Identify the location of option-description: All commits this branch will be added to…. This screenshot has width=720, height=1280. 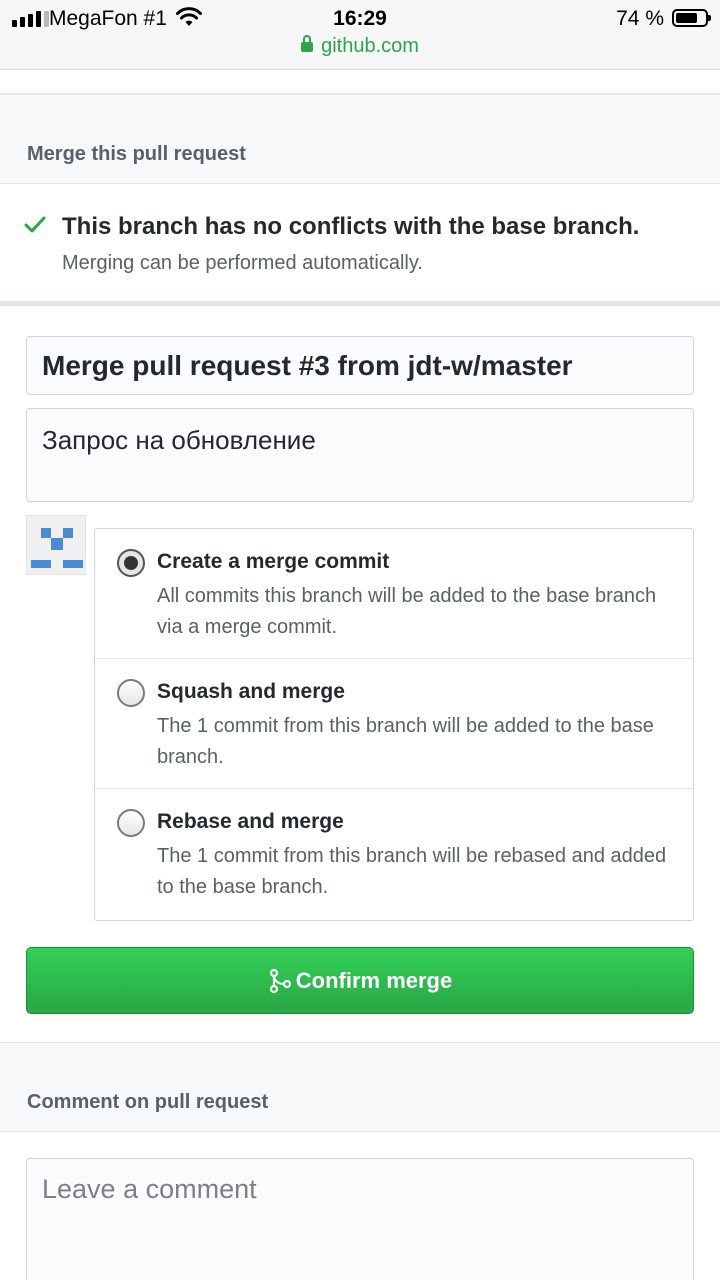
(407, 611).